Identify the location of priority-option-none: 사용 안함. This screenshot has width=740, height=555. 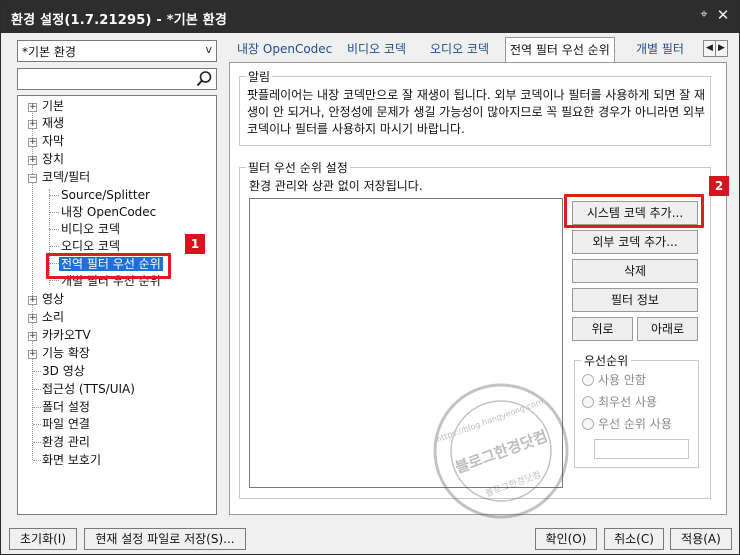
(614, 380).